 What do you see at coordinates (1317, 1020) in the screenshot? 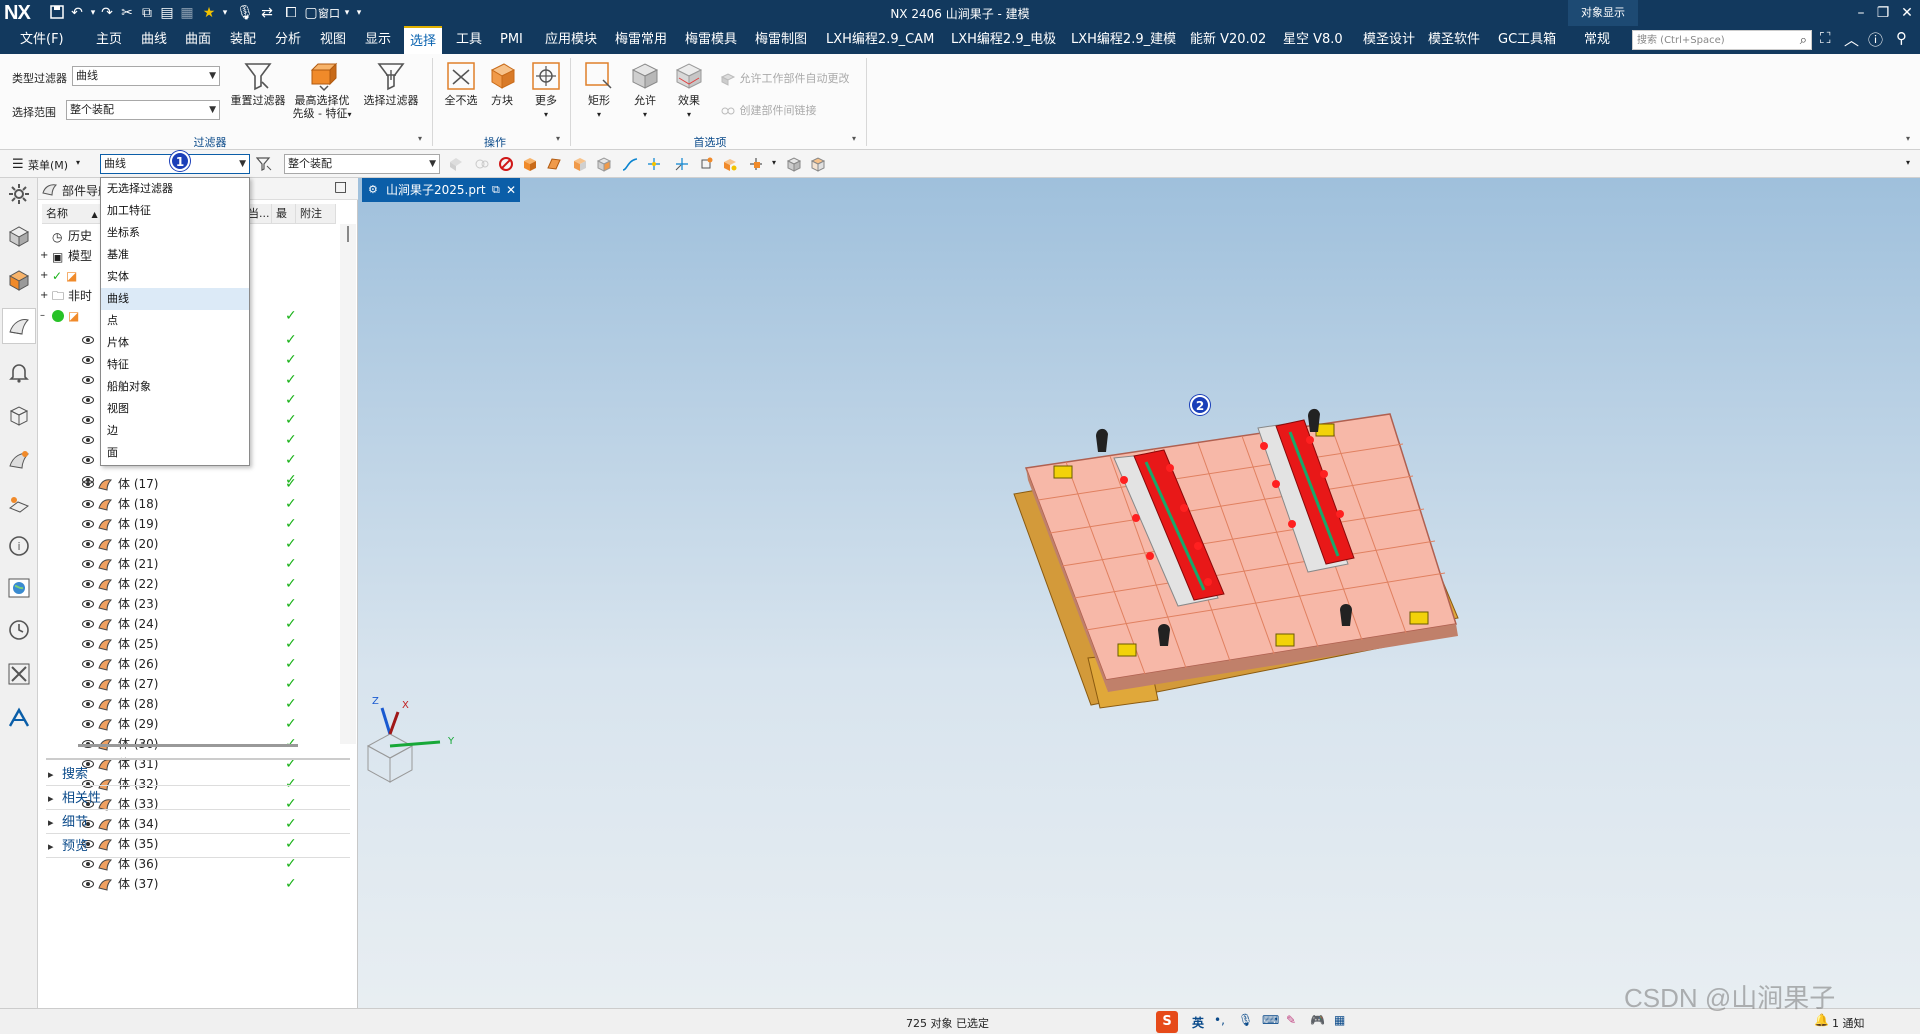
I see `game-icon: 🎮` at bounding box center [1317, 1020].